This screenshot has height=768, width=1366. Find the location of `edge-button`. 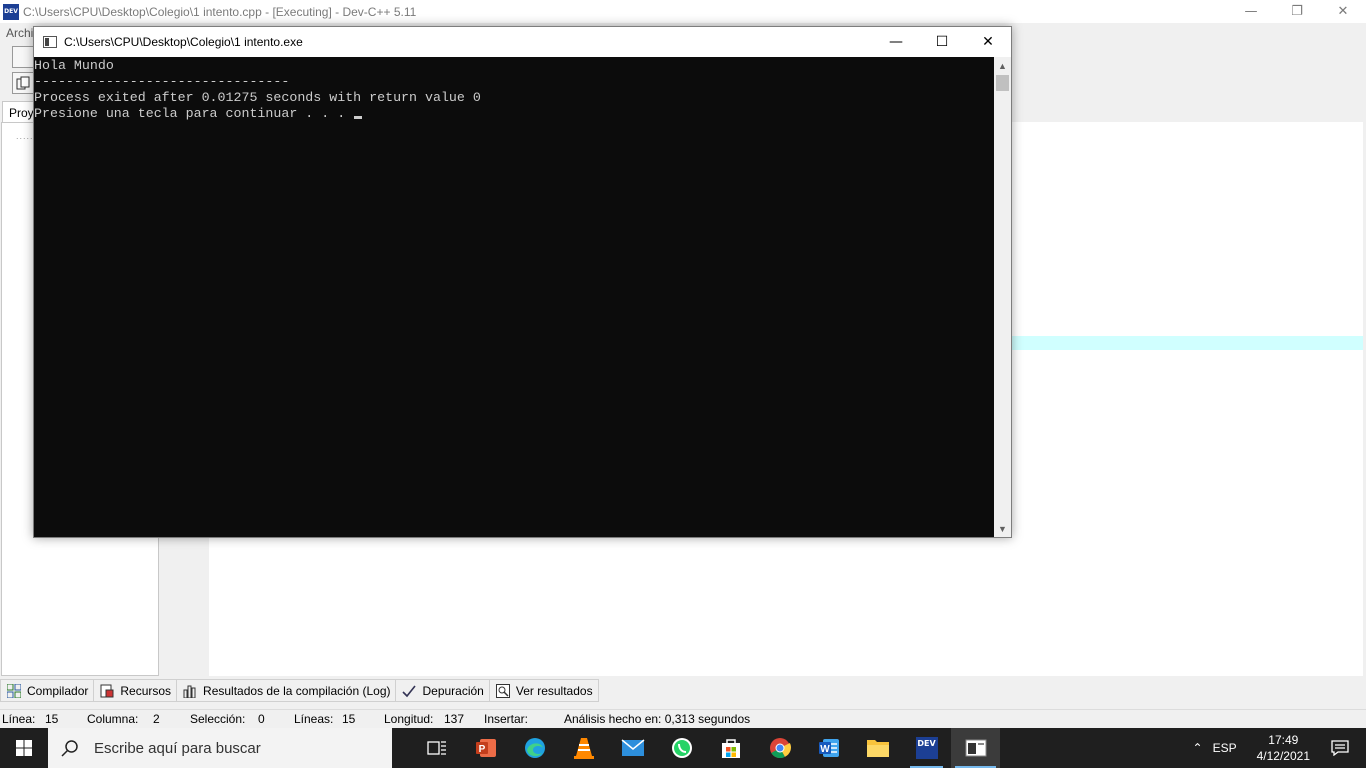

edge-button is located at coordinates (534, 748).